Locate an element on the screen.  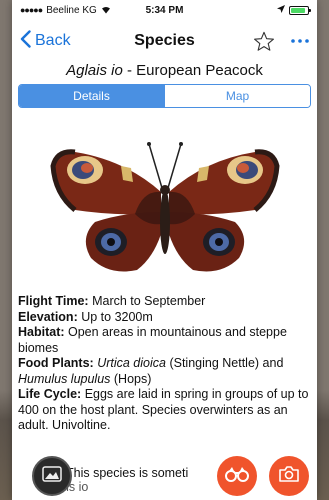
status-bar: ●●●●● Beeline KG 5:34 PM is located at coordinates (164, 10).